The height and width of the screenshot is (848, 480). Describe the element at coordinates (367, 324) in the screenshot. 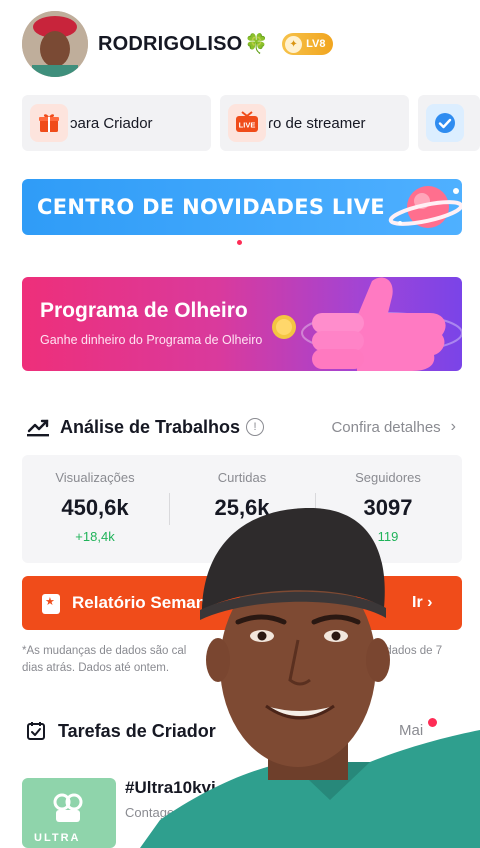

I see `thumbs-up-icon` at that location.